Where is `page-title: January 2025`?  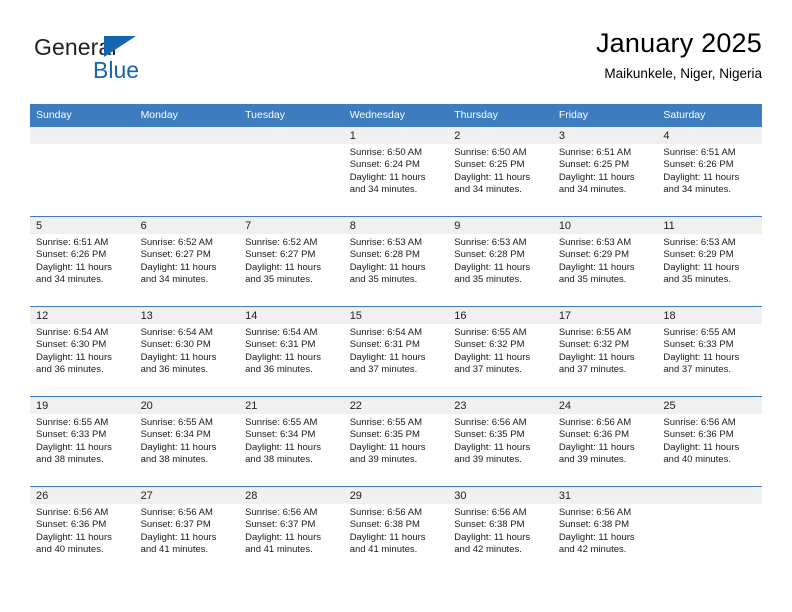
page-title: January 2025 is located at coordinates (678, 43).